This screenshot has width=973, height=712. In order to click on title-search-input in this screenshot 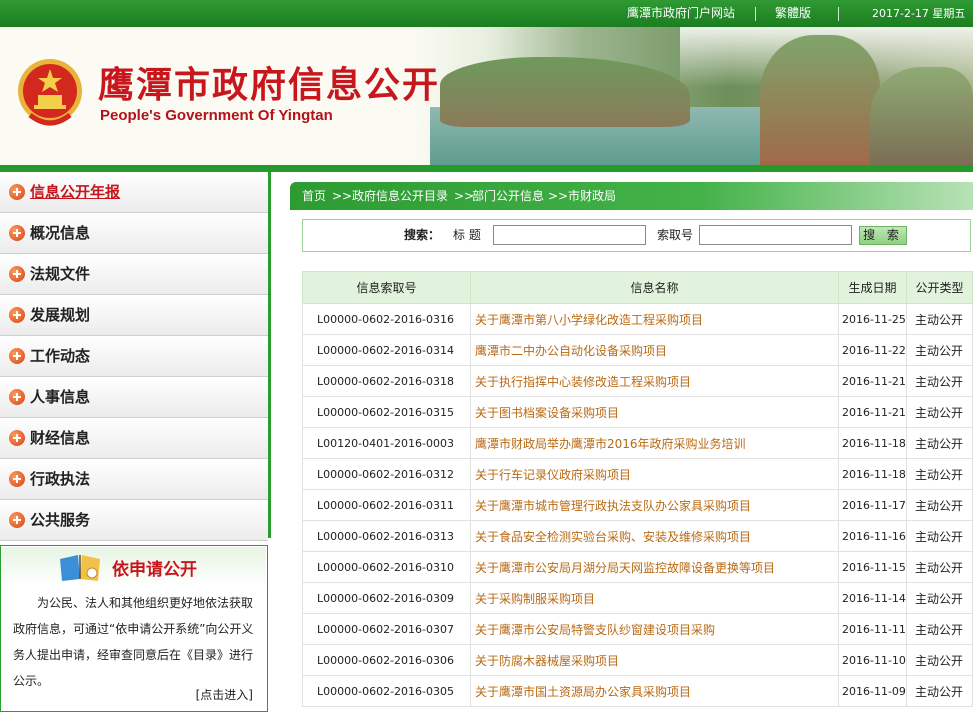, I will do `click(569, 235)`.